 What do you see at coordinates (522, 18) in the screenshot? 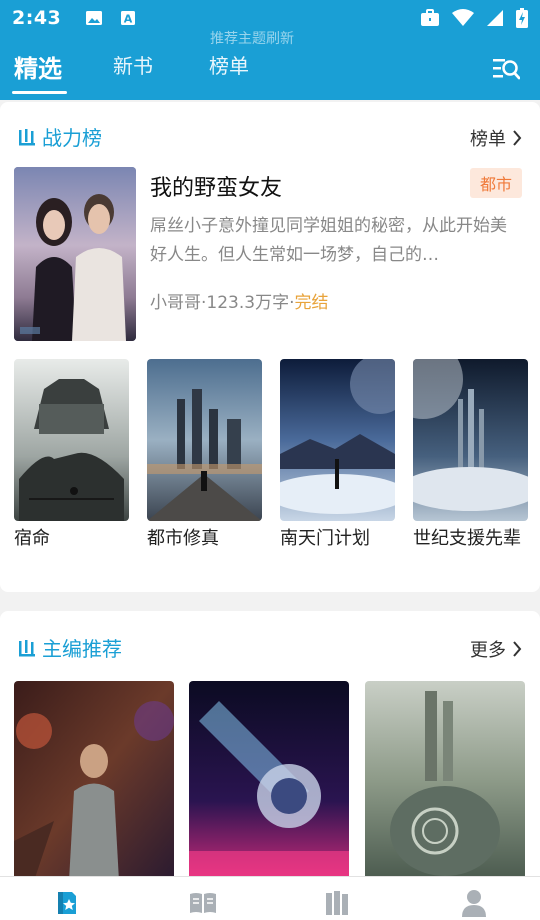
I see `battery-charging-icon` at bounding box center [522, 18].